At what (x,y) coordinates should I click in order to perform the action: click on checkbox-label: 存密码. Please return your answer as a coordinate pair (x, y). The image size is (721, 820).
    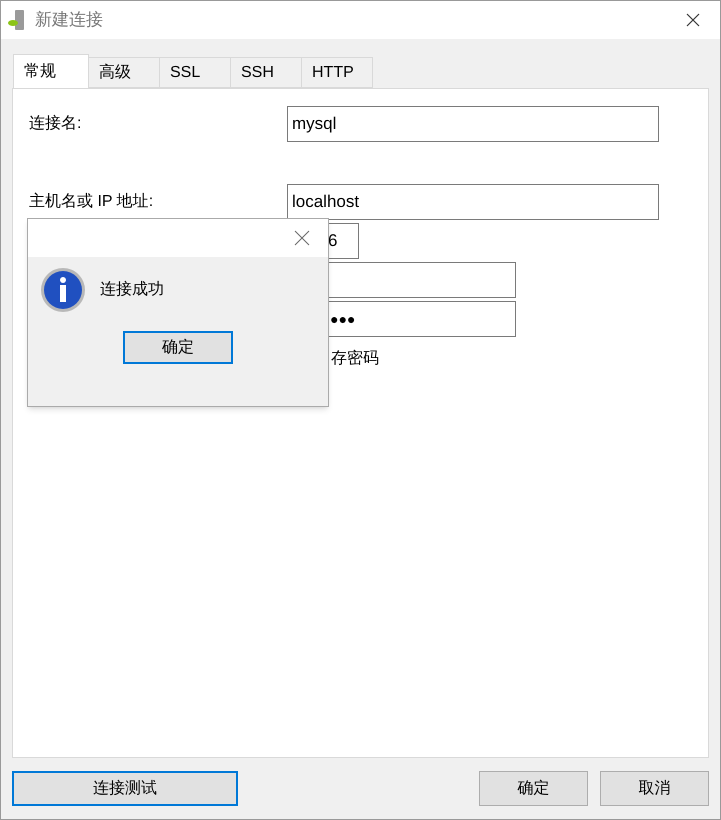
    Looking at the image, I should click on (519, 359).